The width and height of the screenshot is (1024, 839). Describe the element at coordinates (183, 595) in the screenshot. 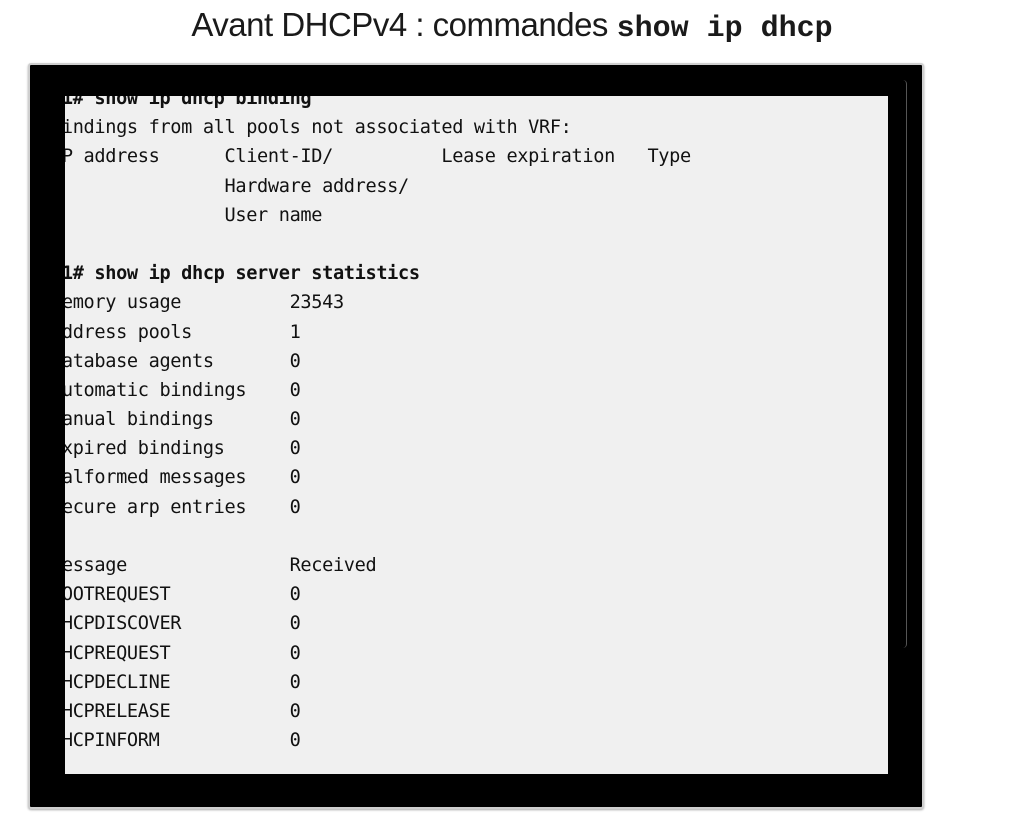

I see `terminal-output-line: BOOTREQUEST 0` at that location.